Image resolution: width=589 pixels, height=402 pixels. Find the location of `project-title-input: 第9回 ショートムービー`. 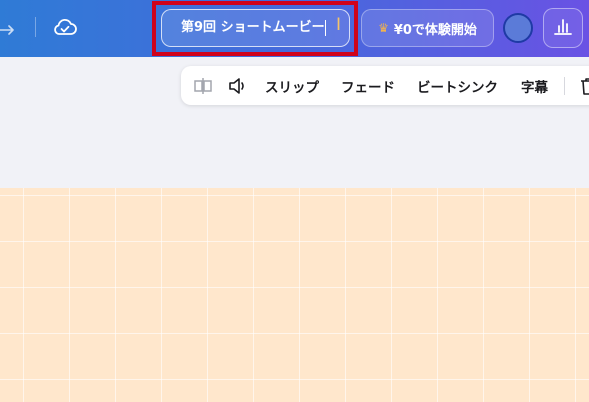

project-title-input: 第9回 ショートムービー is located at coordinates (255, 28).